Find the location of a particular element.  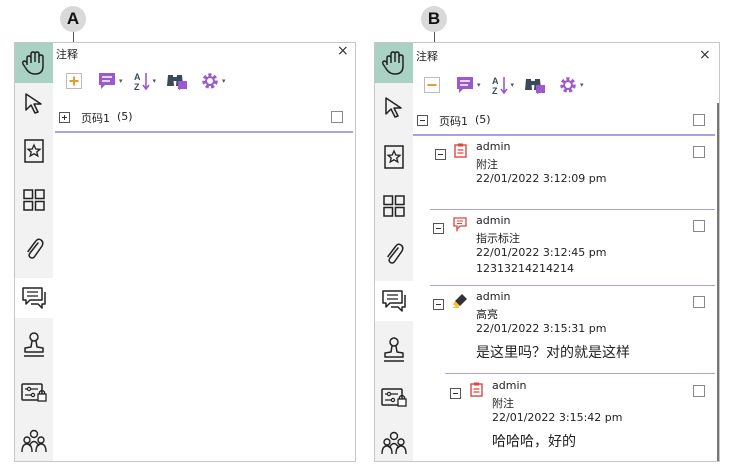

comment-body: 哈哈哈，好的 is located at coordinates (534, 442).